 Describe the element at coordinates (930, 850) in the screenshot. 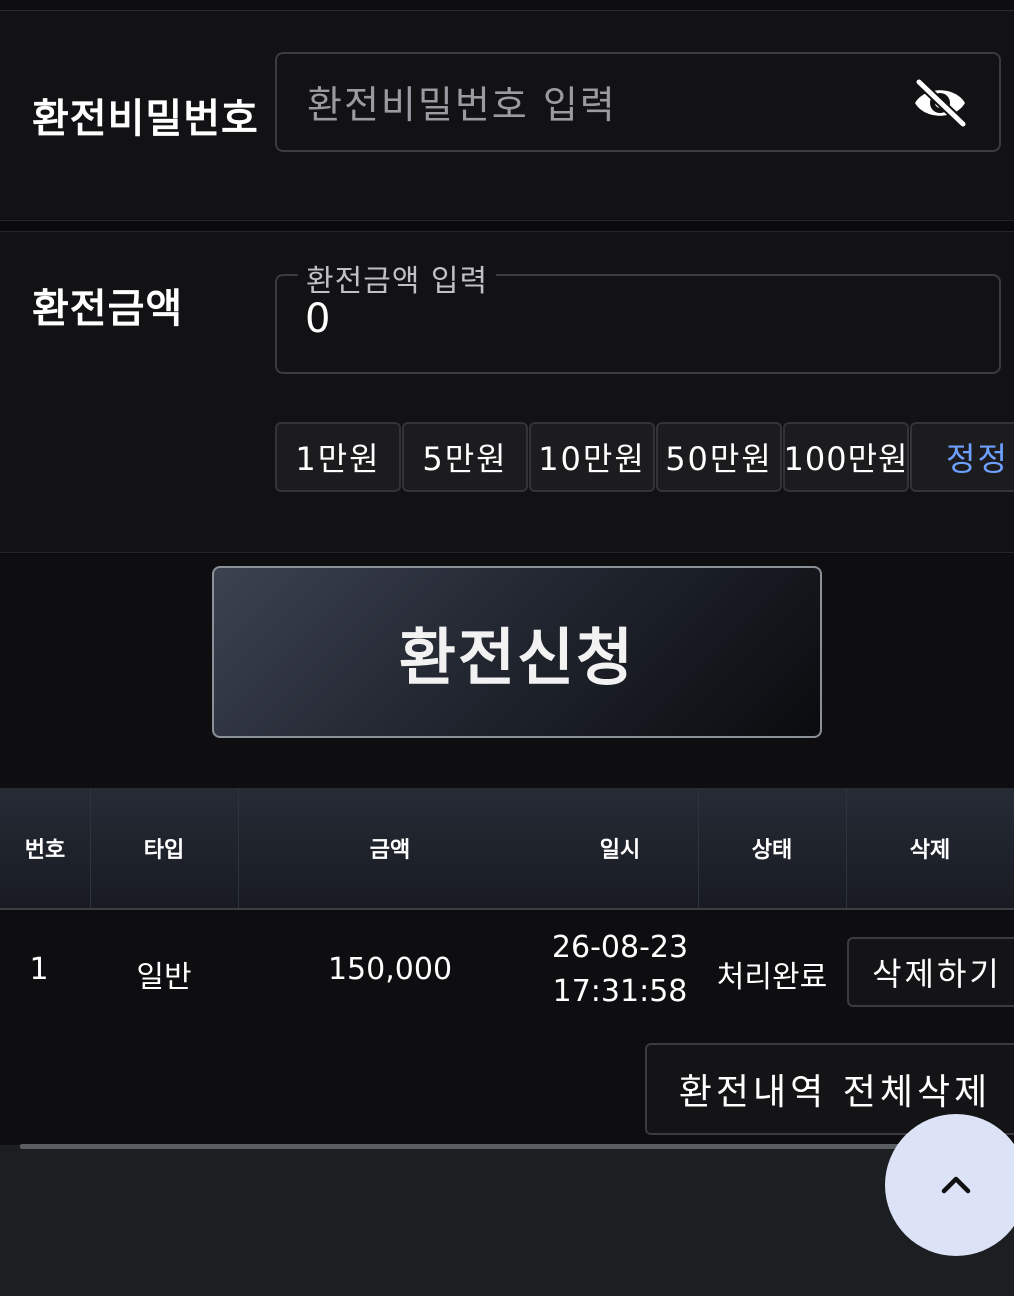

I see `header-delete: 삭제` at that location.